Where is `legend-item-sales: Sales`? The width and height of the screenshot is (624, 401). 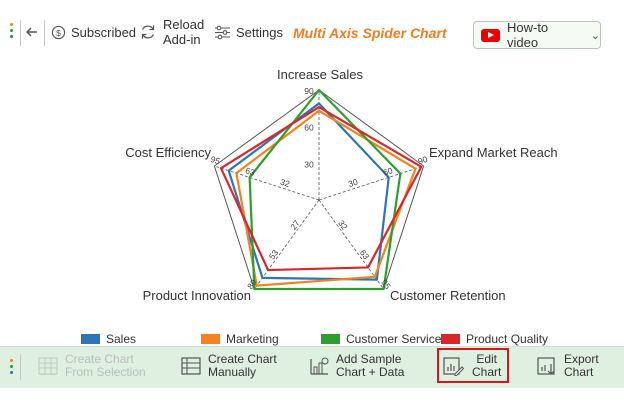
legend-item-sales: Sales is located at coordinates (108, 339).